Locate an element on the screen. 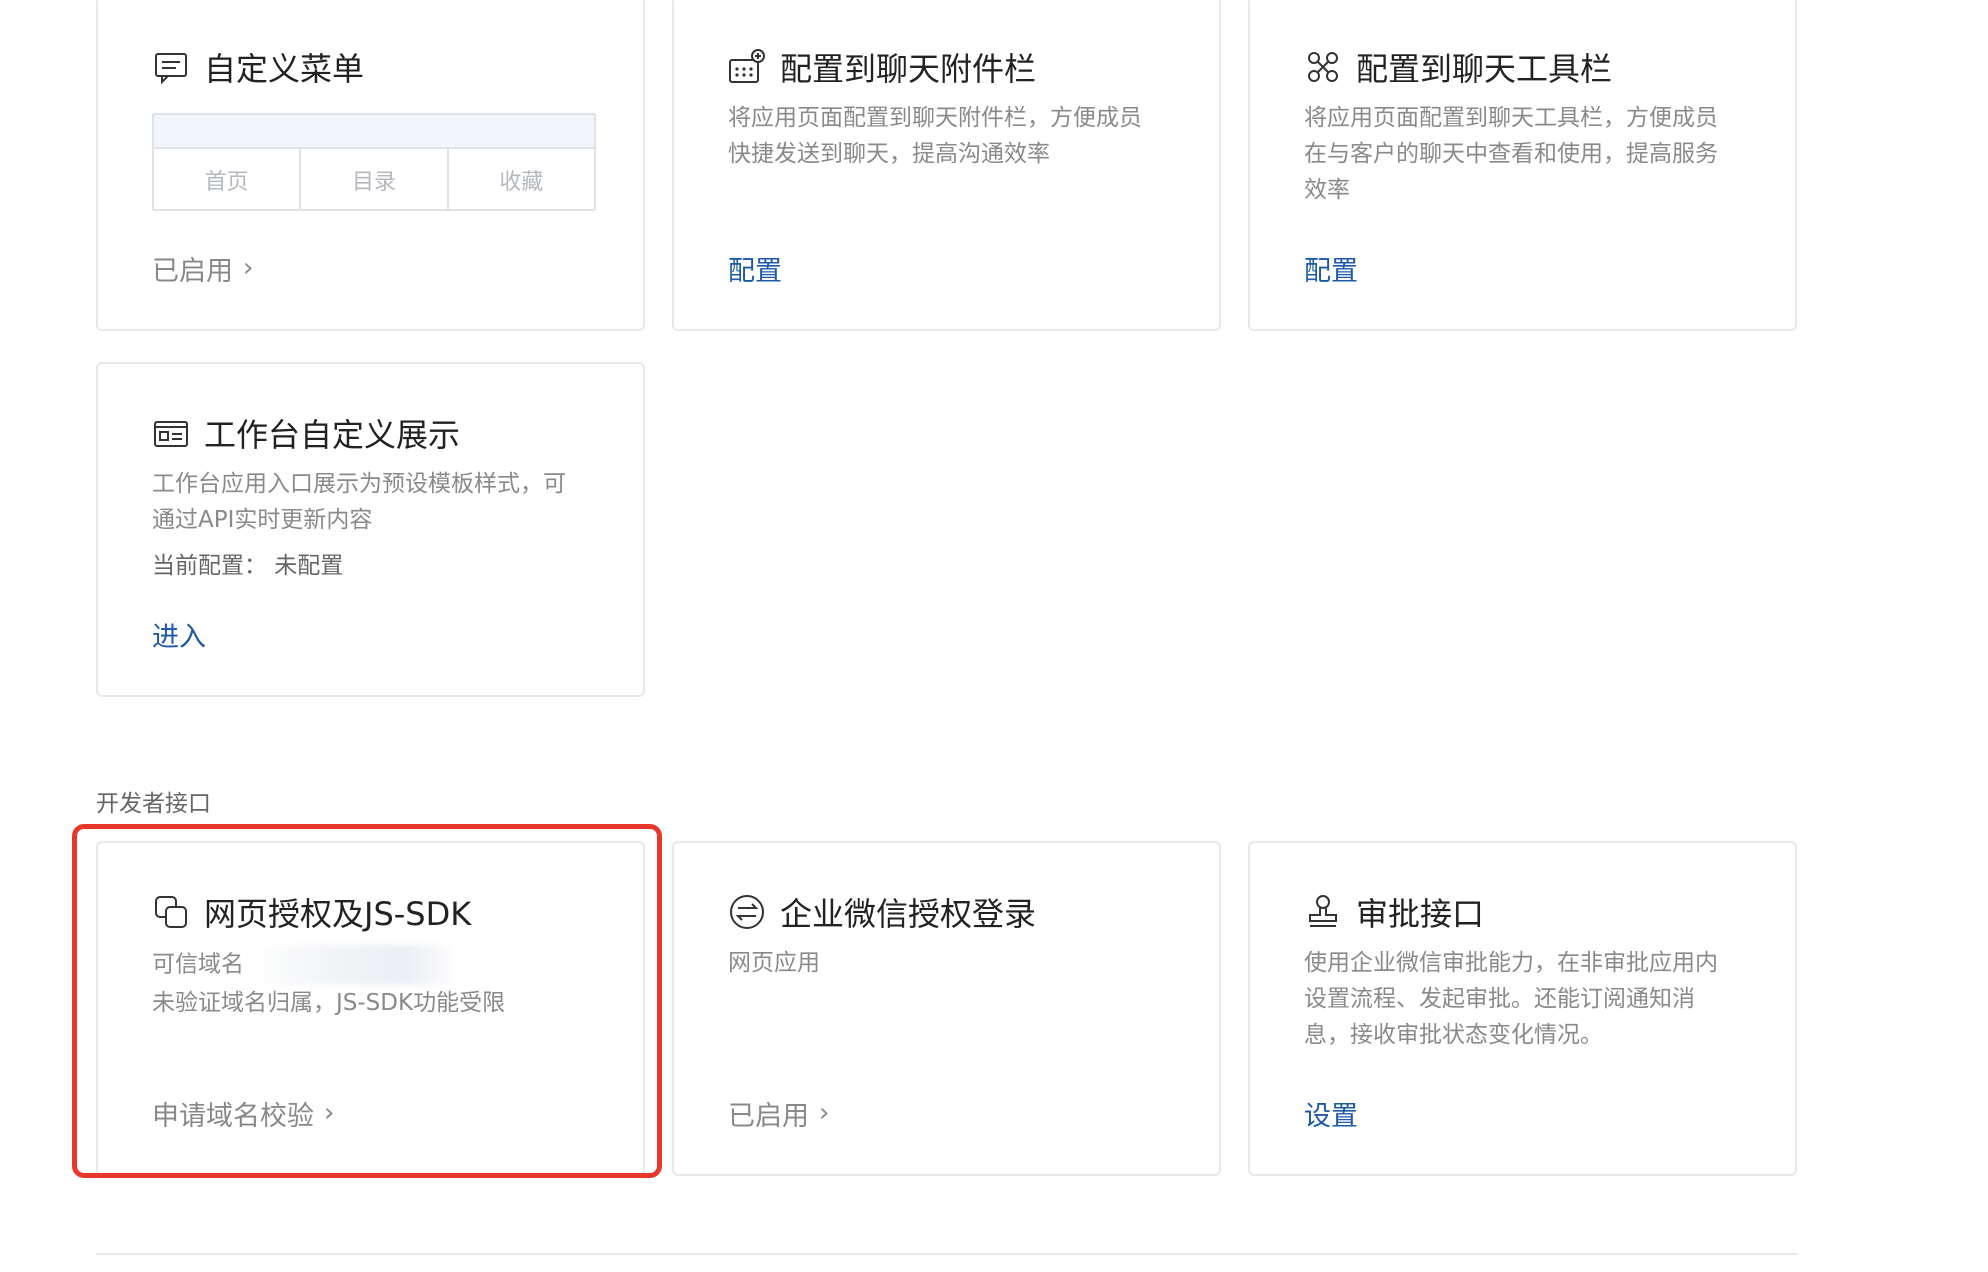 This screenshot has width=1988, height=1272. card-description: 将应用页面配置到聊天附件栏，方便成员 快捷发送到聊天，提高沟通效率 is located at coordinates (953, 136).